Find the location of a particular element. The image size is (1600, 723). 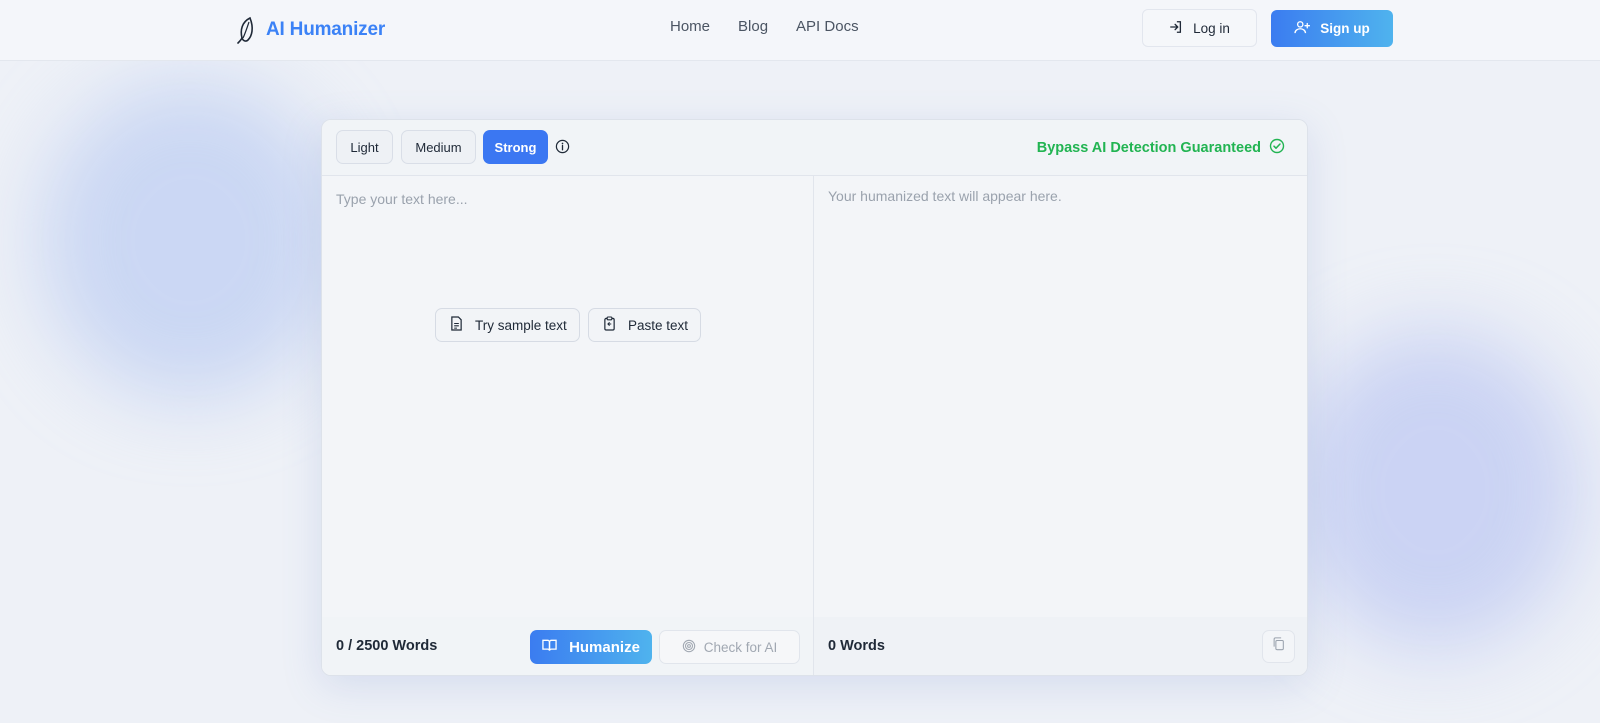

input-footer: 0 / 2500 Words Humanize Check for AI is located at coordinates (567, 646).